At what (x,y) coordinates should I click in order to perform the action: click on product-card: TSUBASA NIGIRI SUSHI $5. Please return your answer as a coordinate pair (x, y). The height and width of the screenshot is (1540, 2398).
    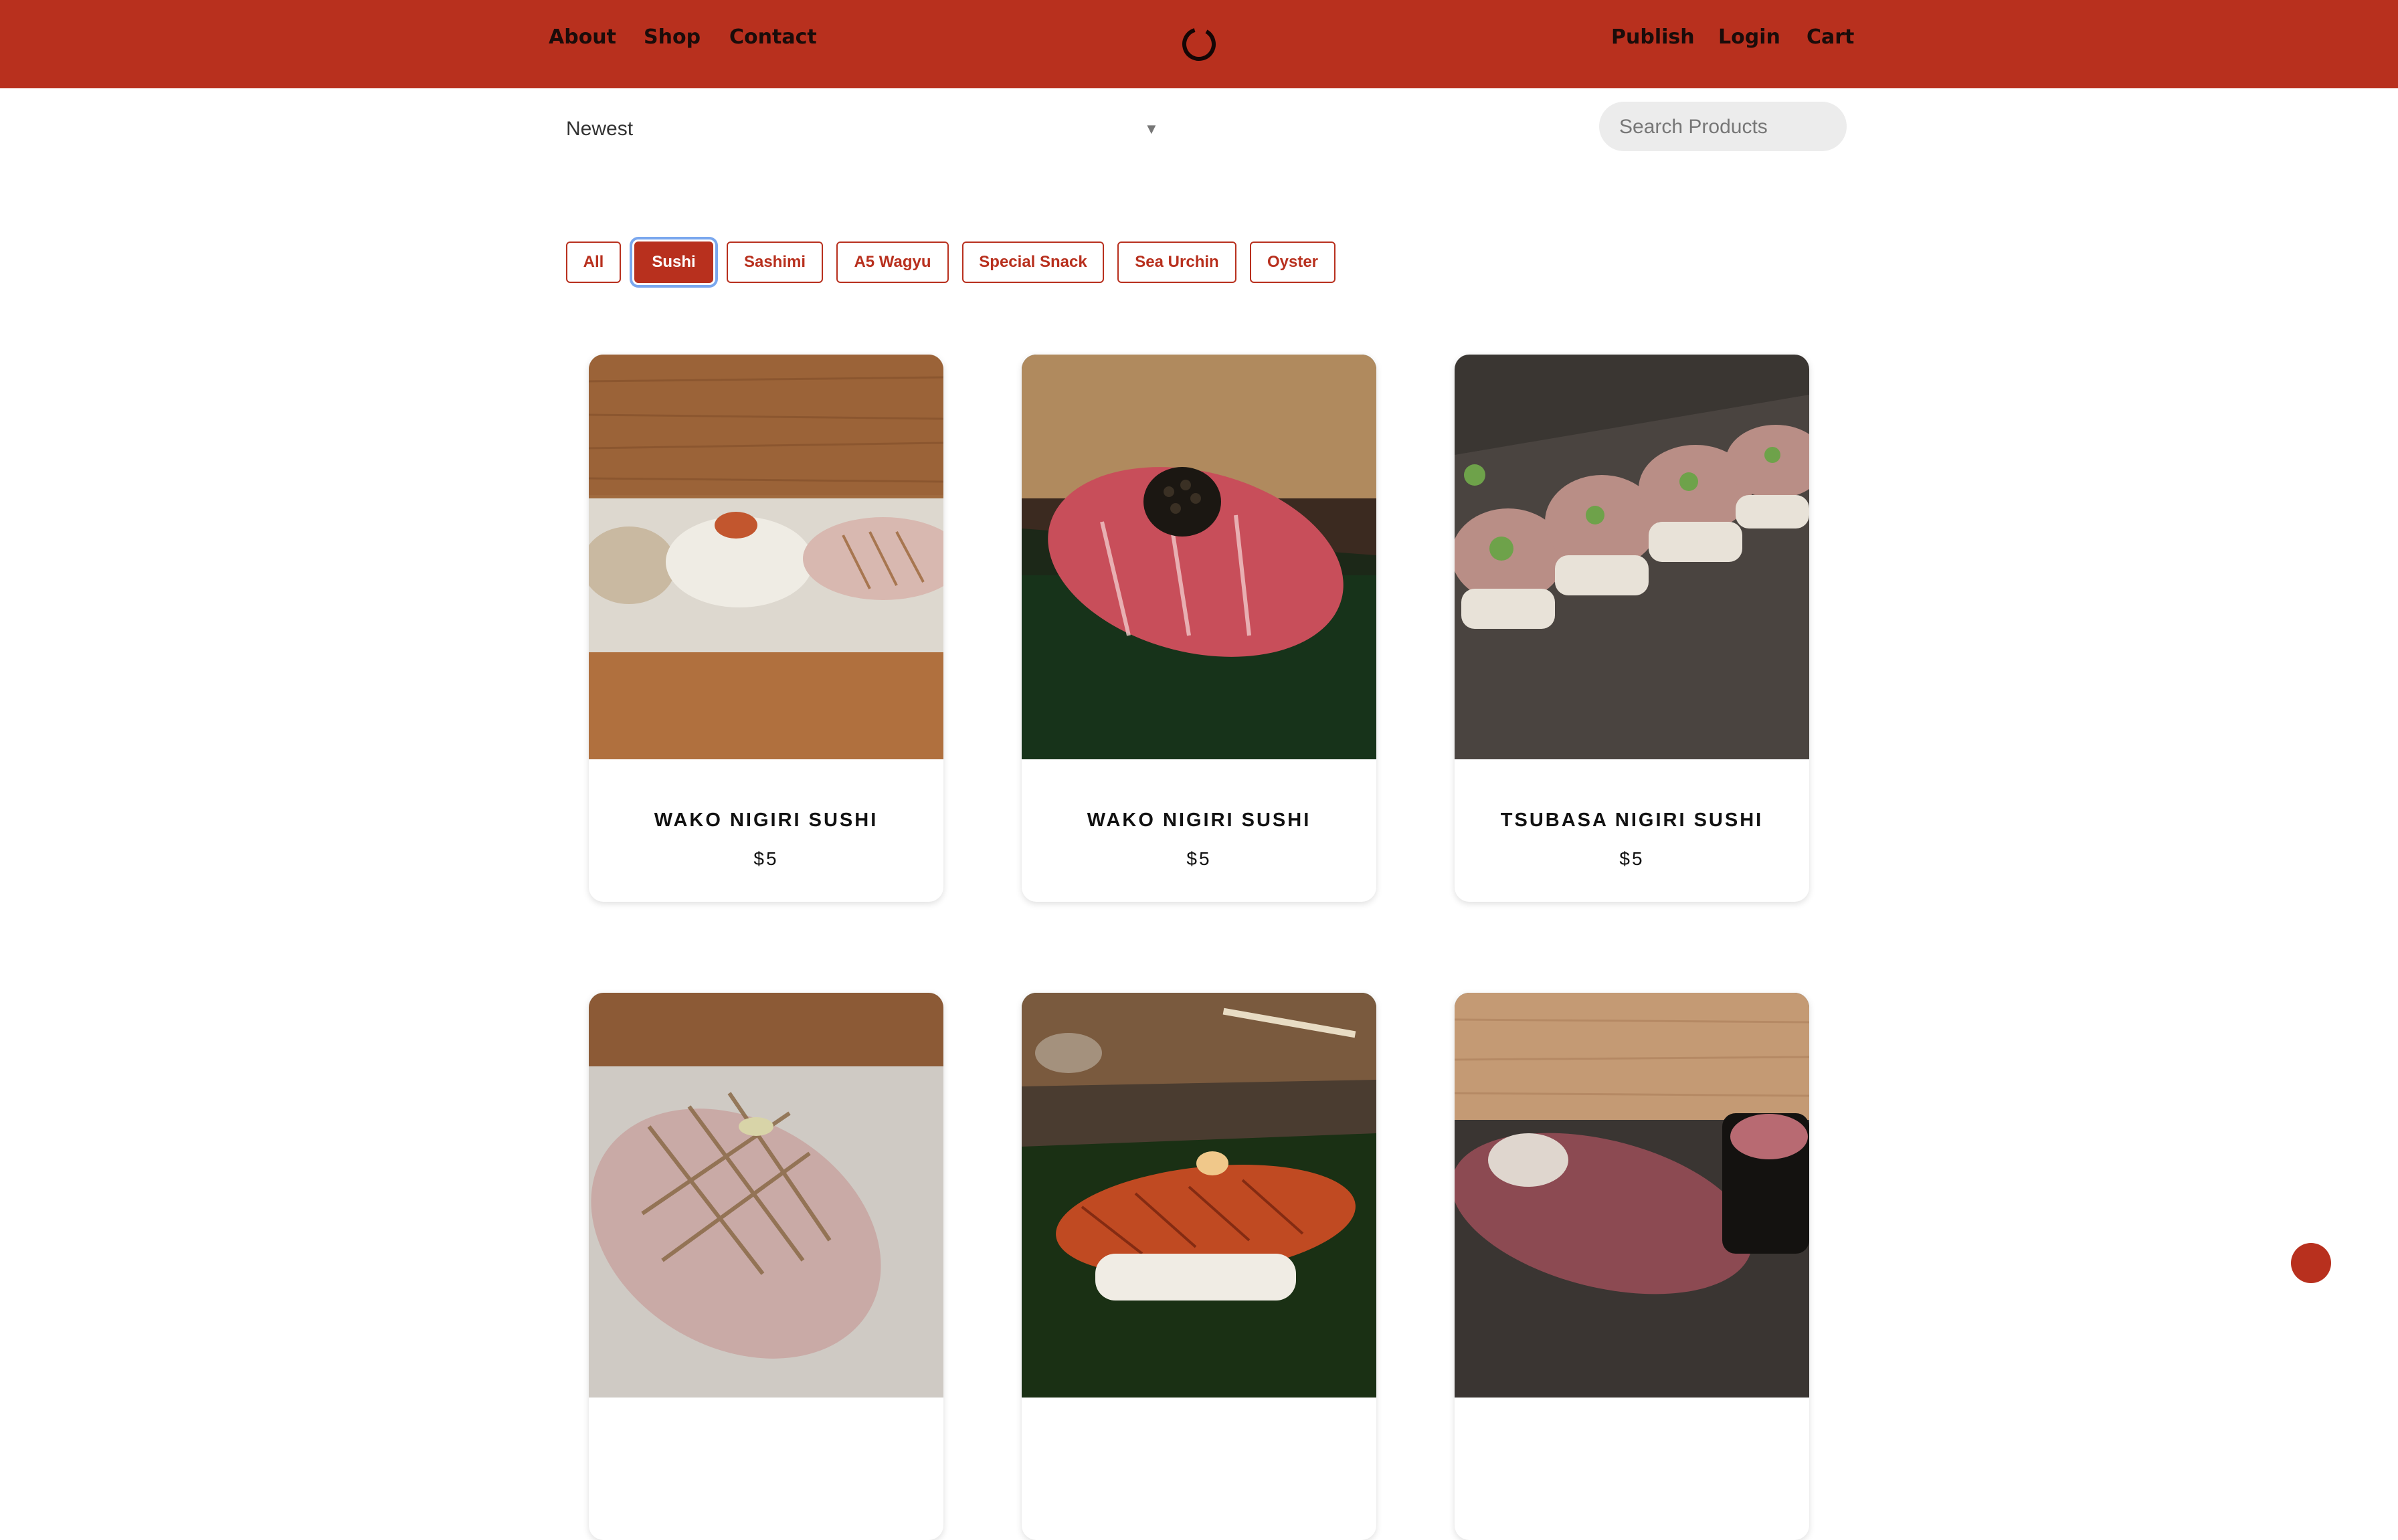
    Looking at the image, I should click on (1632, 628).